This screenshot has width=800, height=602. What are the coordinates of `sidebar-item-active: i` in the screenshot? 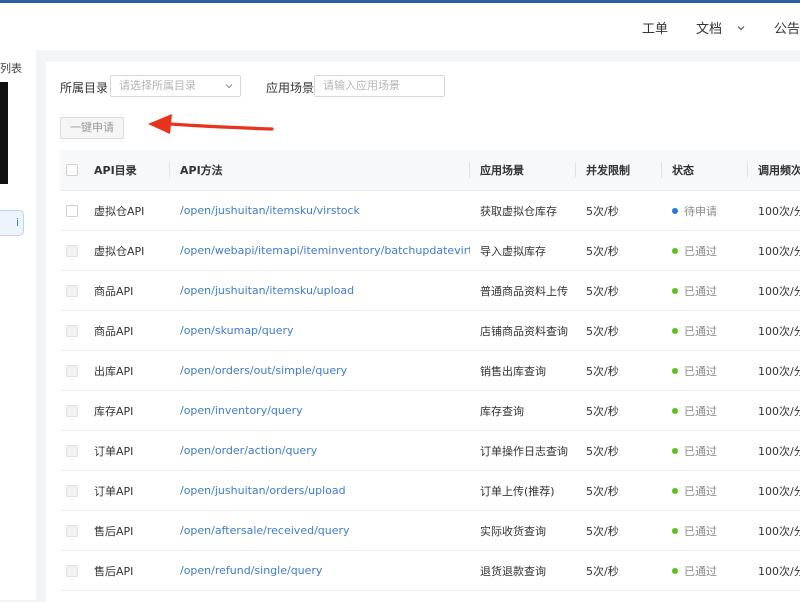 It's located at (12, 223).